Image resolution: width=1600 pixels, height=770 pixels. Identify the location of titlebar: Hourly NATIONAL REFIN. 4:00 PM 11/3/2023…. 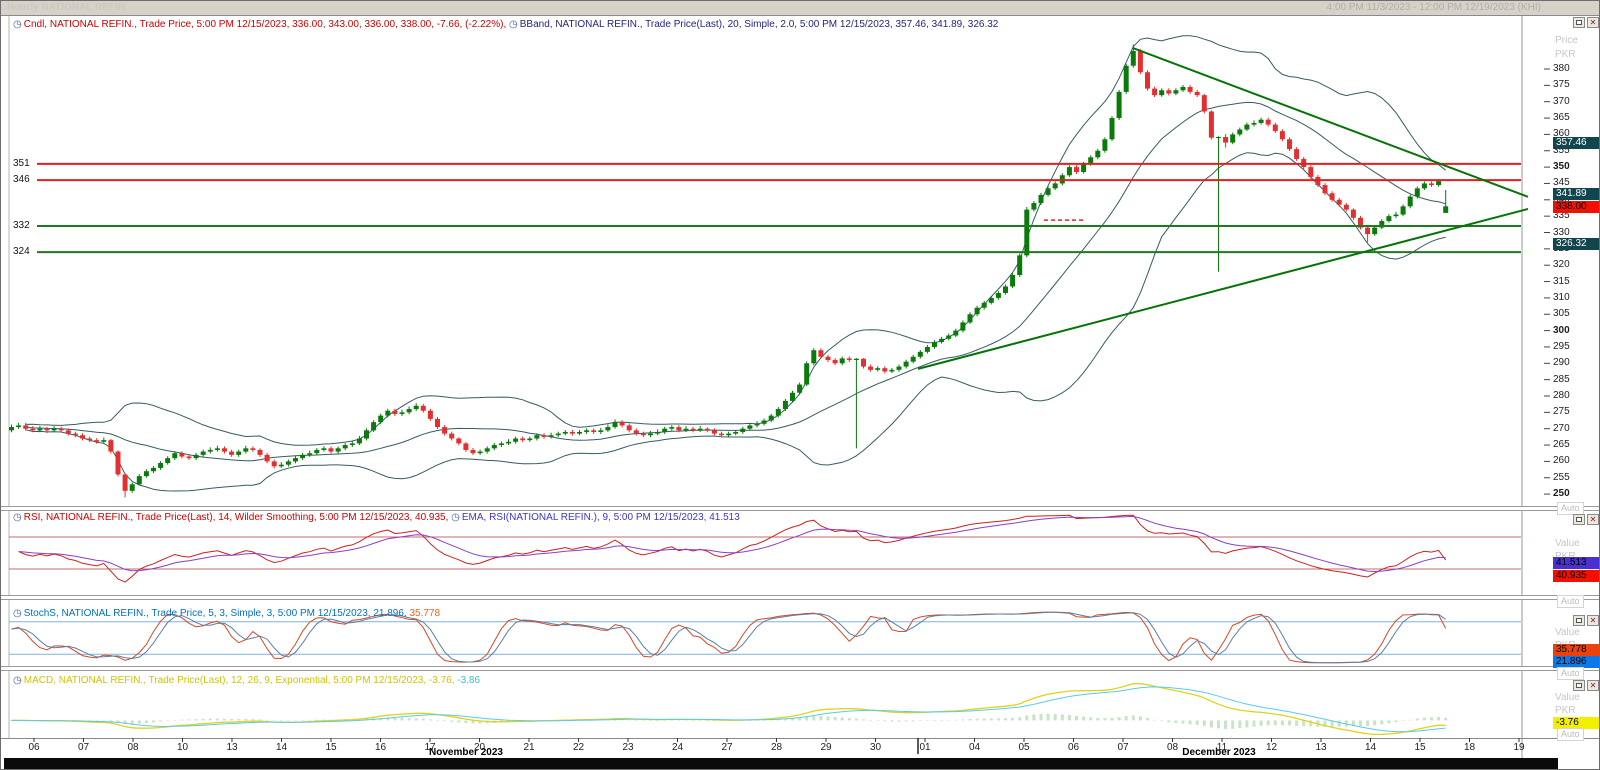
(800, 8).